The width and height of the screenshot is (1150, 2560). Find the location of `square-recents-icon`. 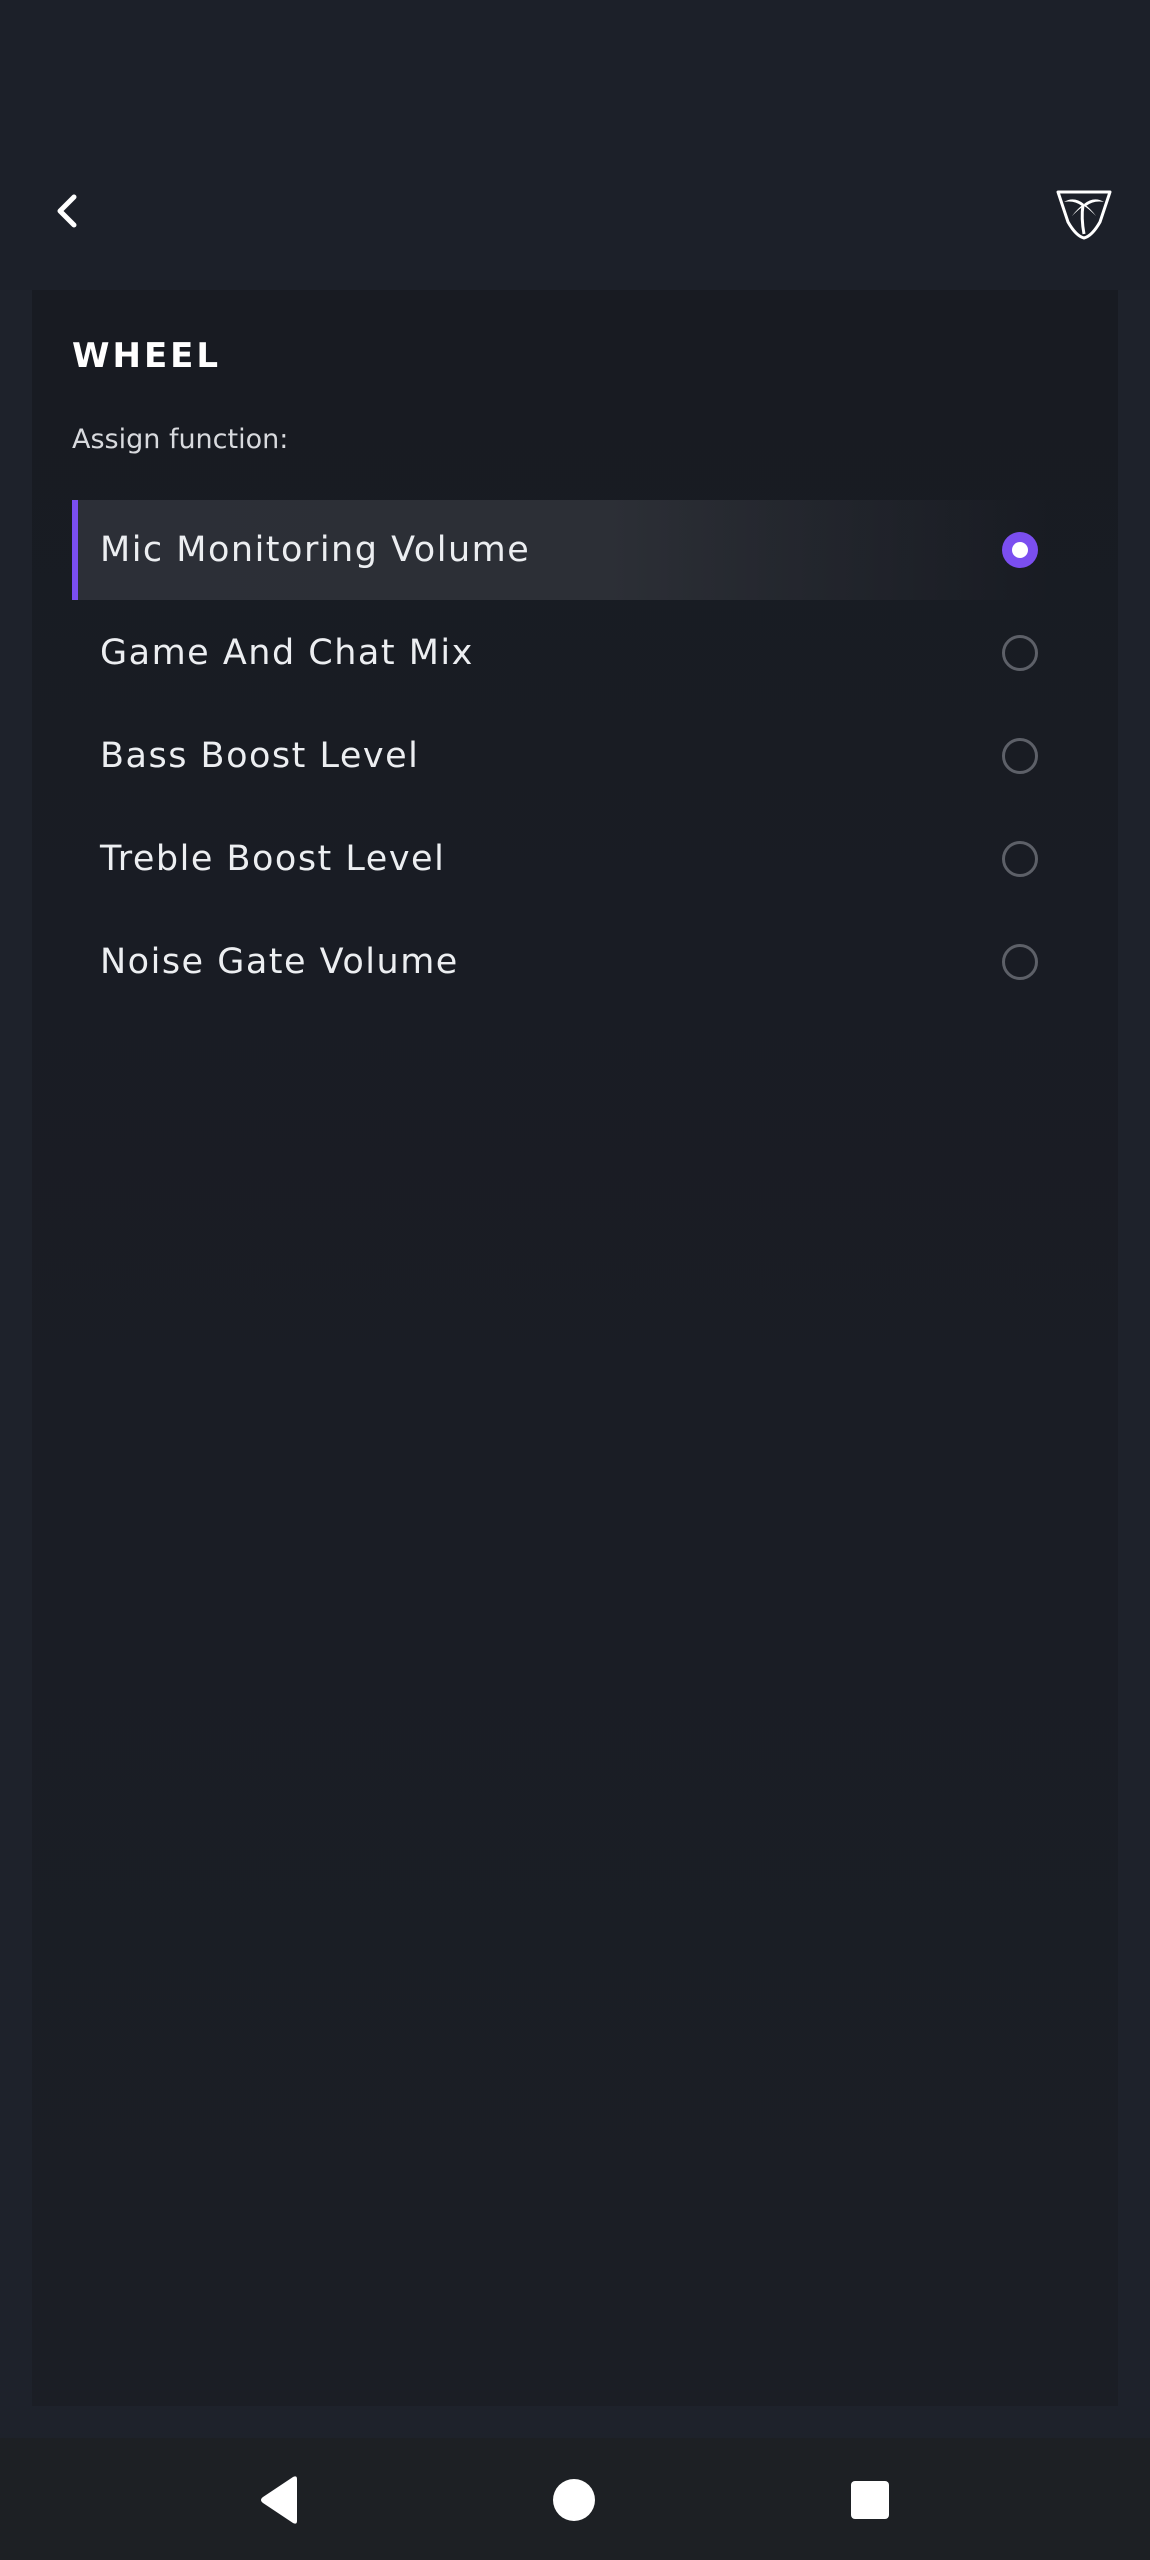

square-recents-icon is located at coordinates (870, 2500).